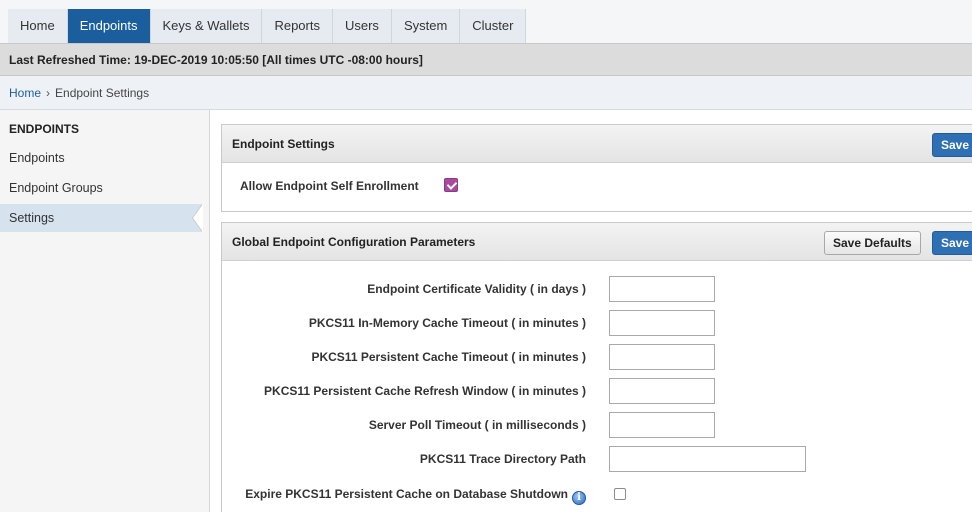 This screenshot has width=972, height=512. Describe the element at coordinates (486, 93) in the screenshot. I see `breadcrumb: Home › Endpoint Settings` at that location.